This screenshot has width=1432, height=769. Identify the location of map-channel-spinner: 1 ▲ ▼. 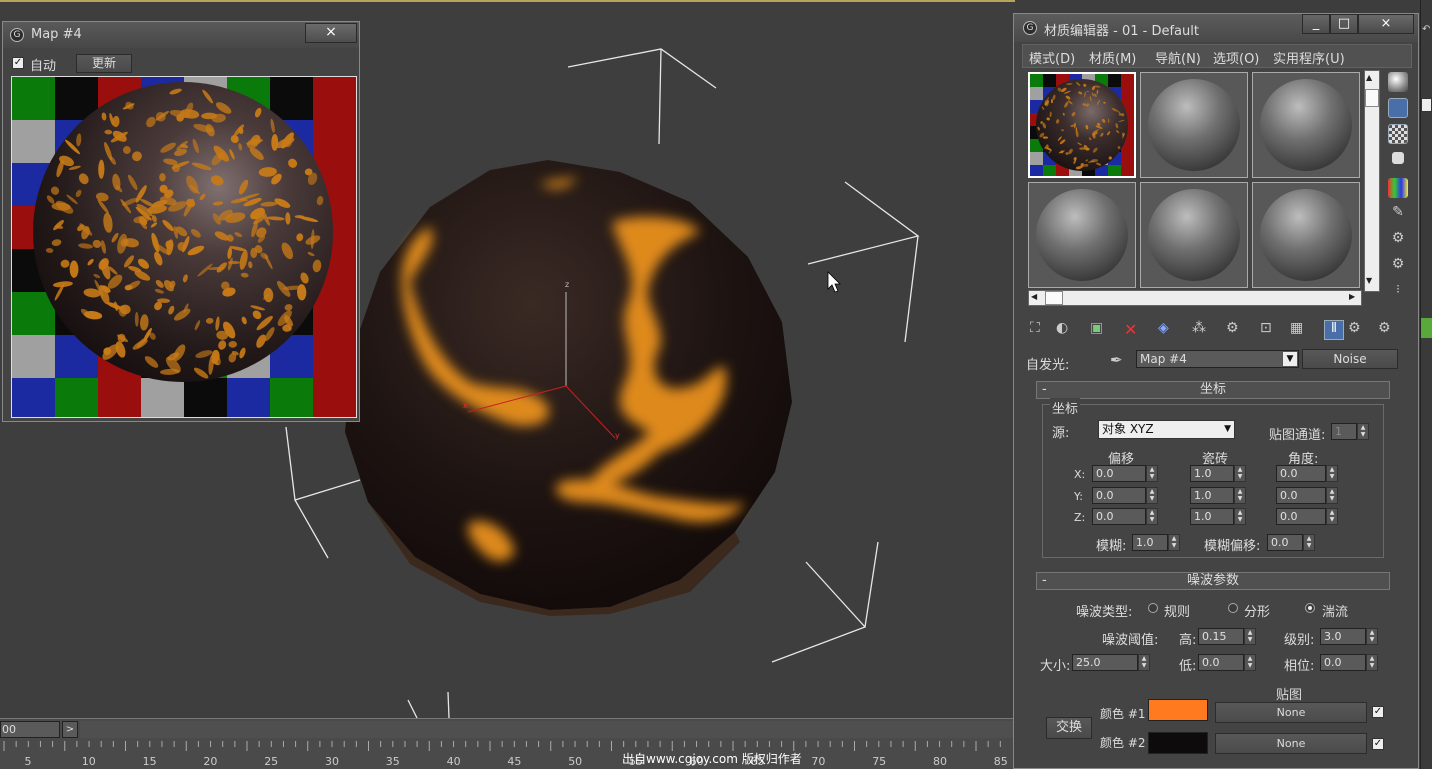
(1350, 431).